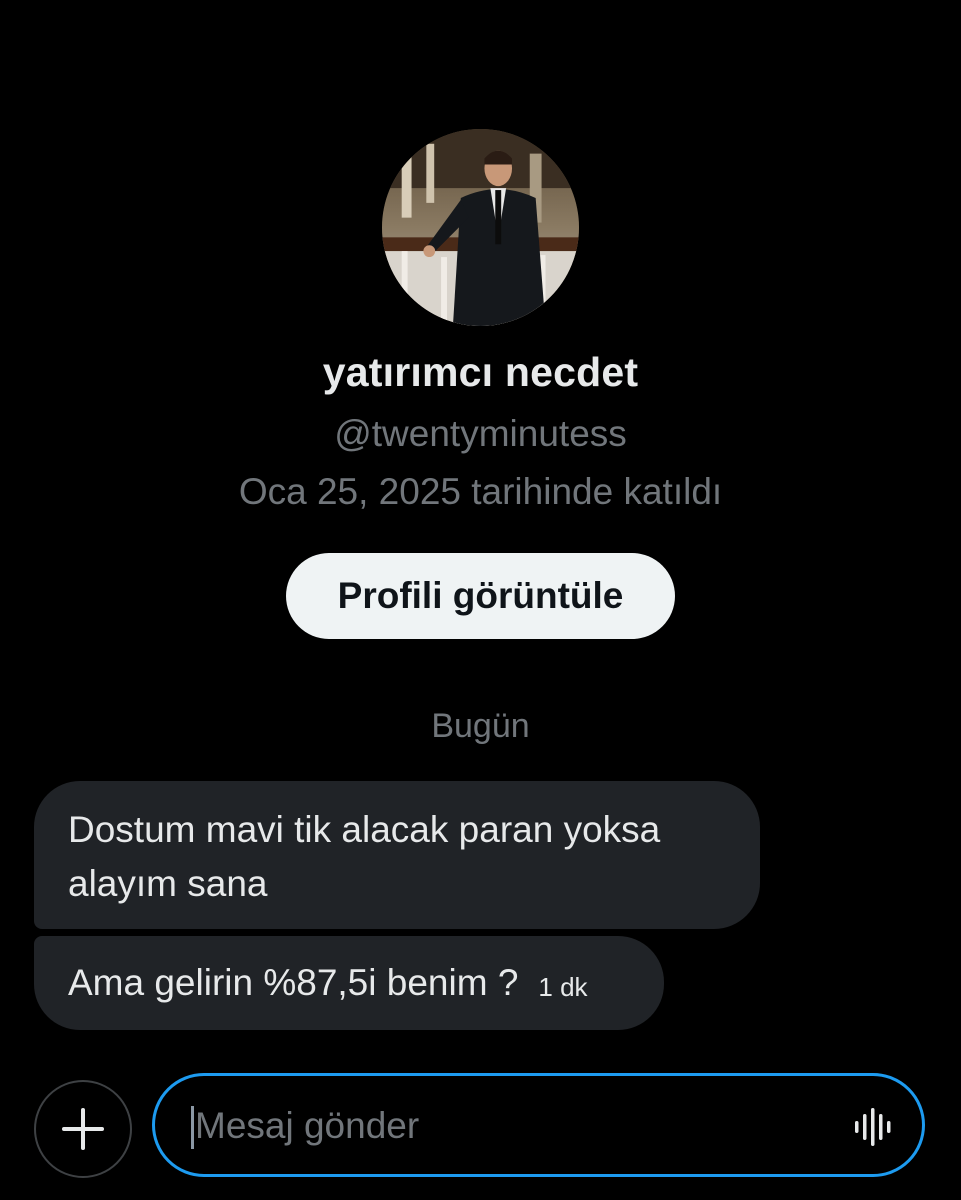 This screenshot has width=961, height=1200. I want to click on message-text: Ama gelirin %87,5i benim ?, so click(293, 982).